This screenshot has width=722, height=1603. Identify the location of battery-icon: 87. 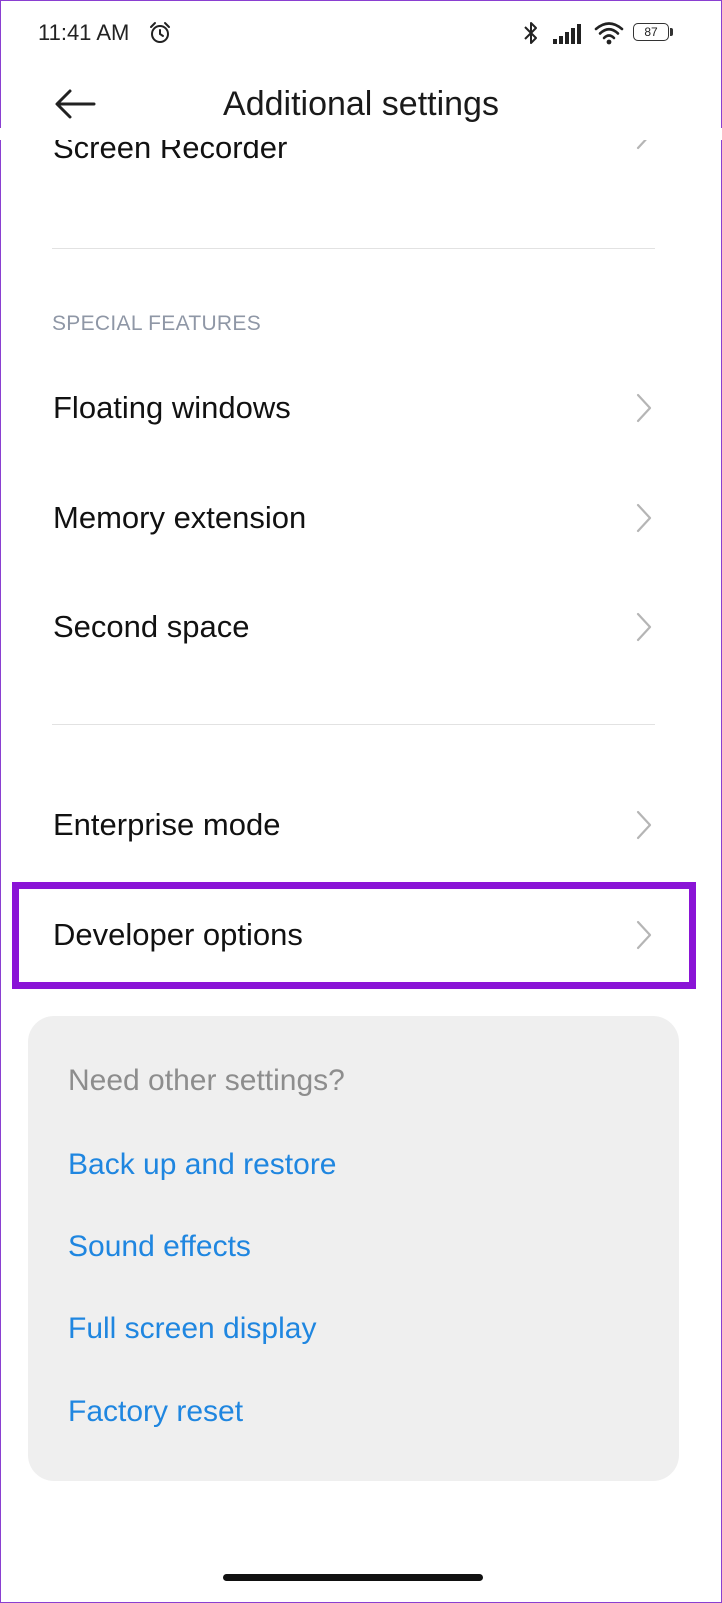
(654, 33).